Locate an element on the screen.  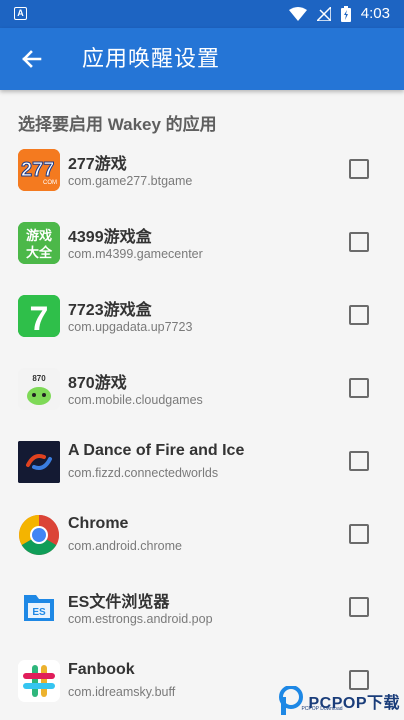
arrow-left-icon is located at coordinates (32, 59).